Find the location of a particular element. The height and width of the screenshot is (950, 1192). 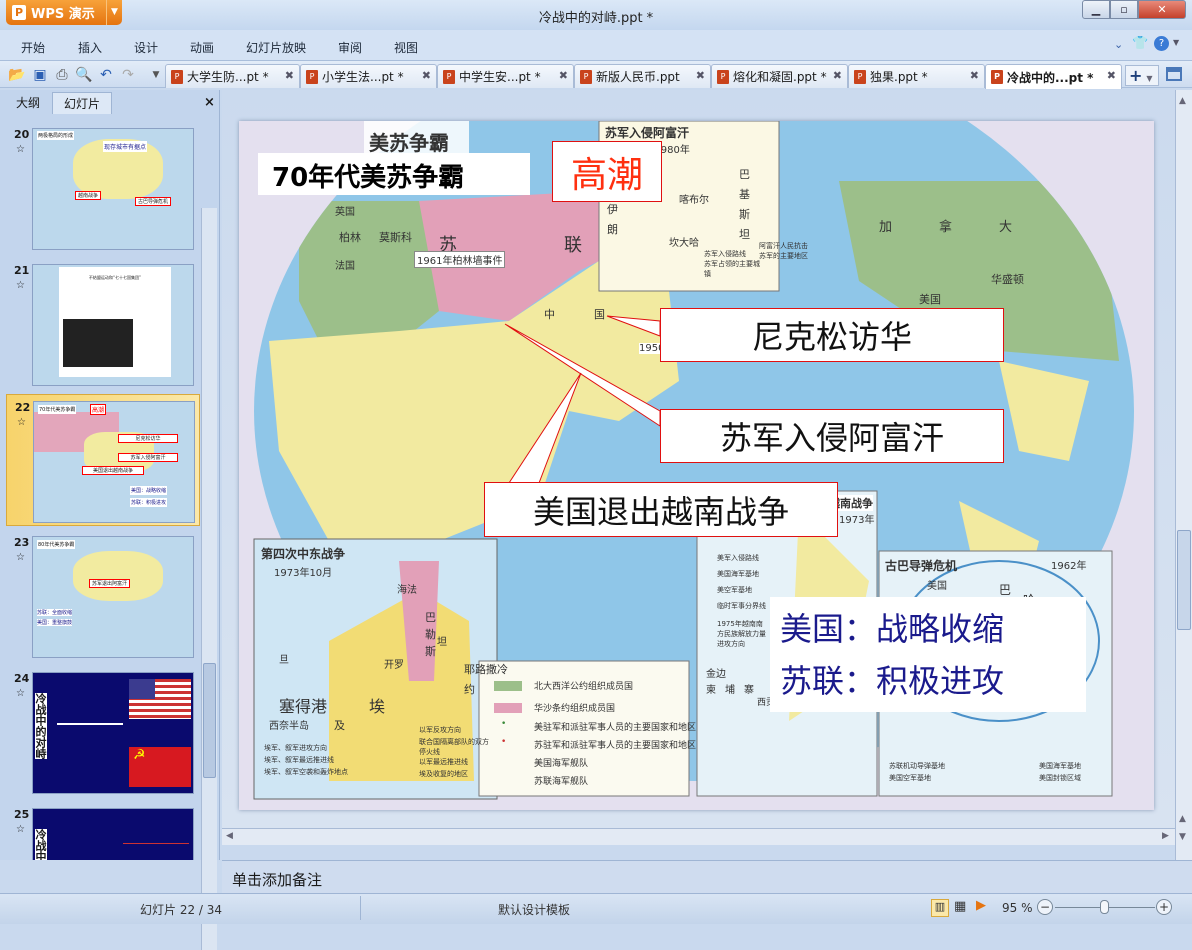

menu-review: 审阅 is located at coordinates (350, 47).